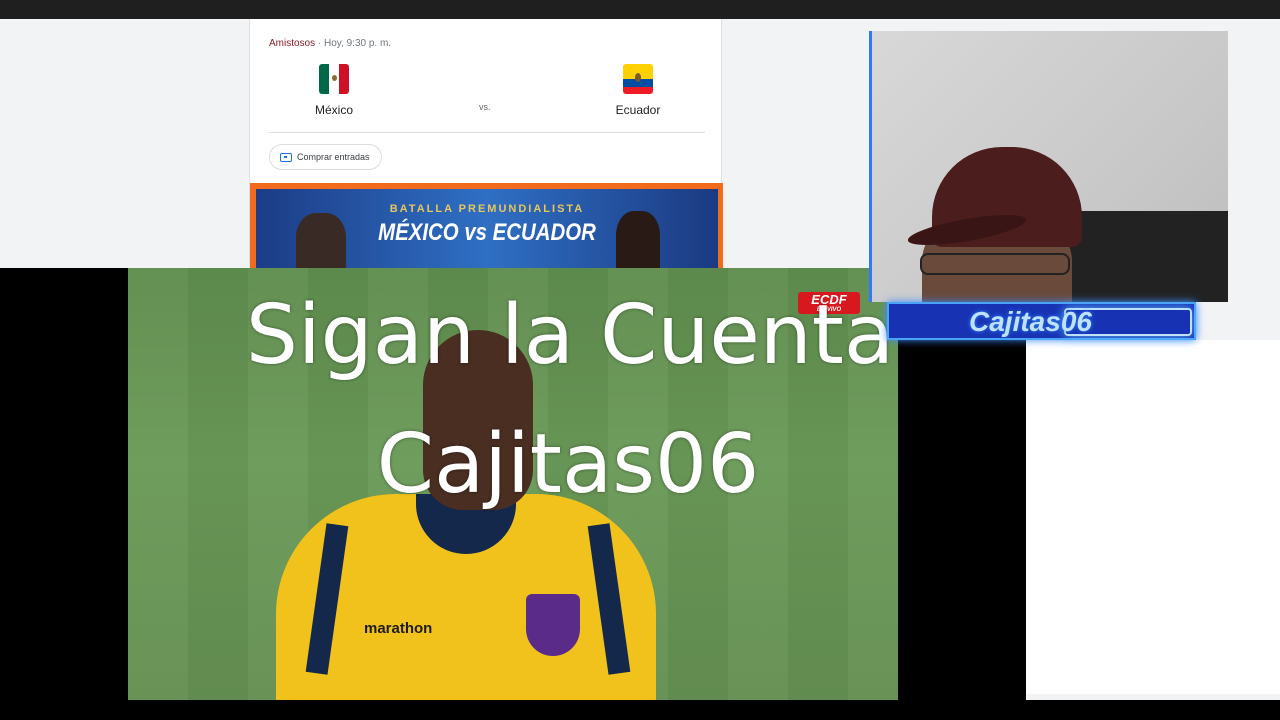 This screenshot has height=720, width=1280. I want to click on buy-tickets-label: Comprar entradas, so click(333, 157).